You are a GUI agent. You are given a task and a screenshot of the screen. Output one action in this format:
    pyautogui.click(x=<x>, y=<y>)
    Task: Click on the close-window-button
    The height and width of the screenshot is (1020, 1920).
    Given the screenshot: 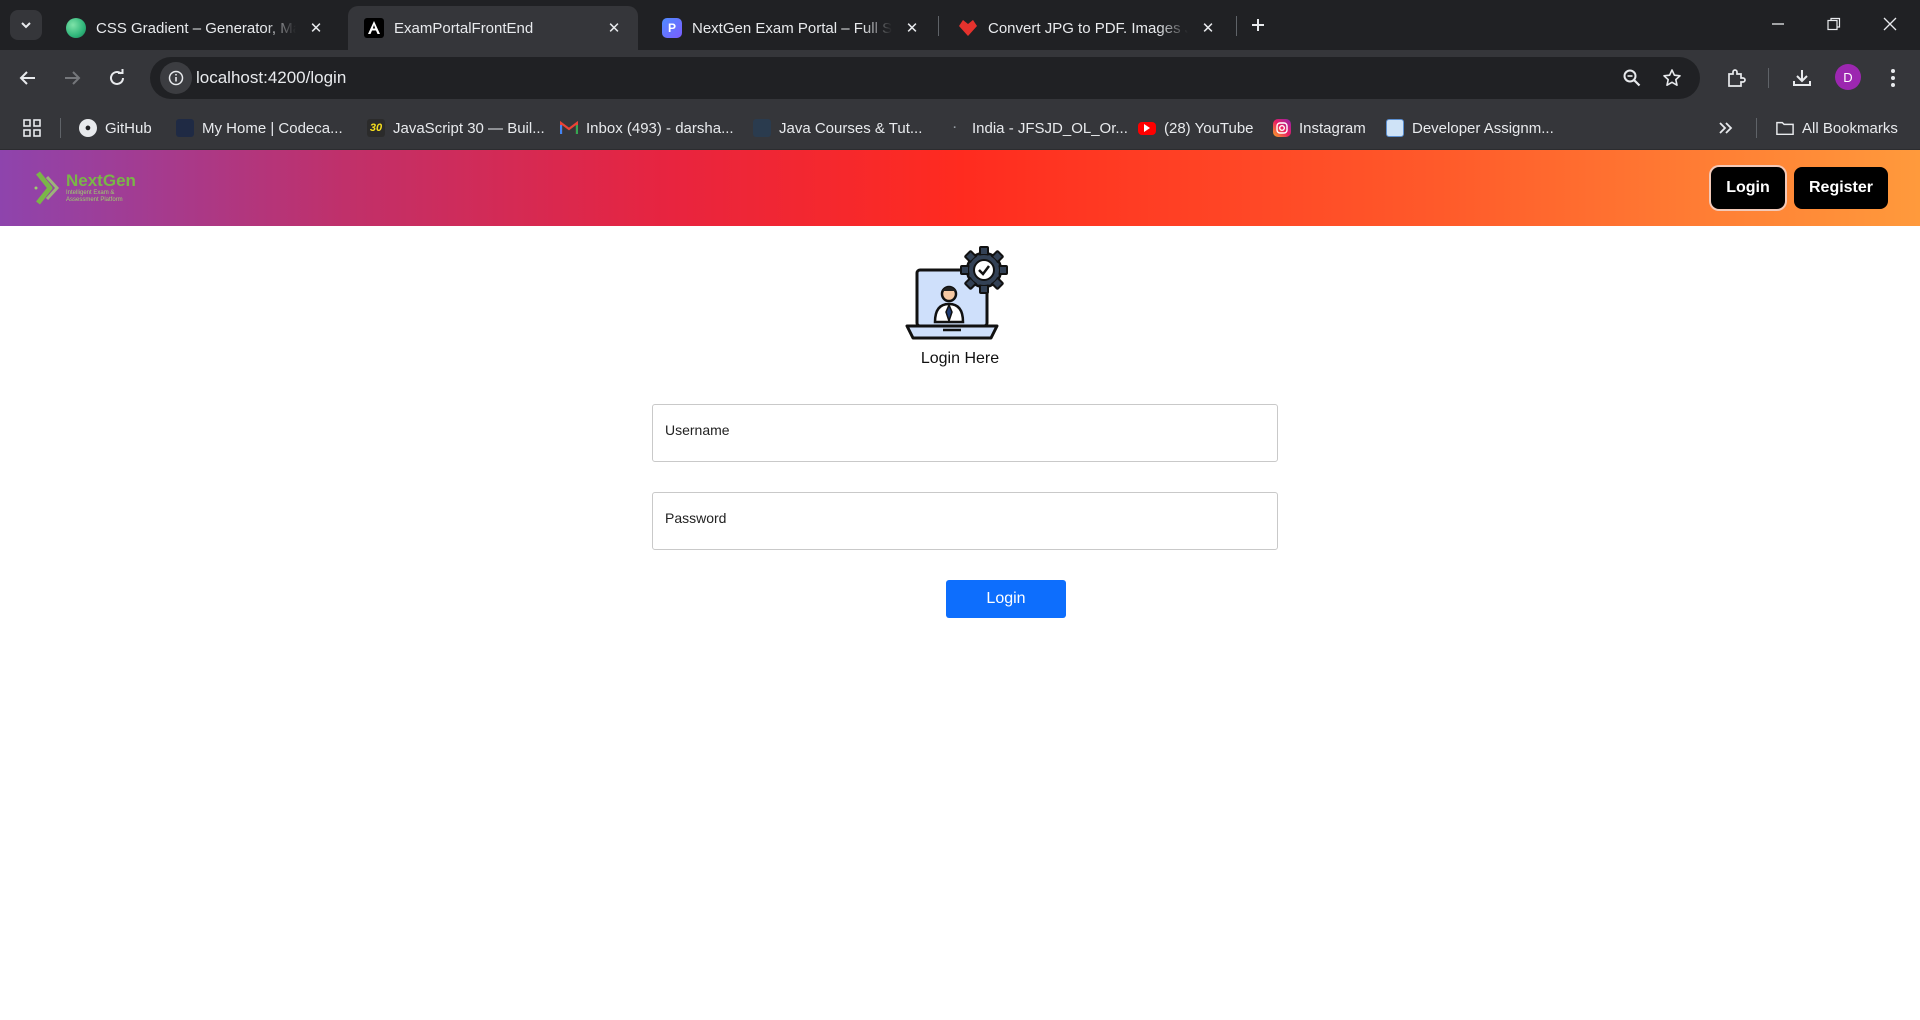 What is the action you would take?
    pyautogui.click(x=1890, y=24)
    